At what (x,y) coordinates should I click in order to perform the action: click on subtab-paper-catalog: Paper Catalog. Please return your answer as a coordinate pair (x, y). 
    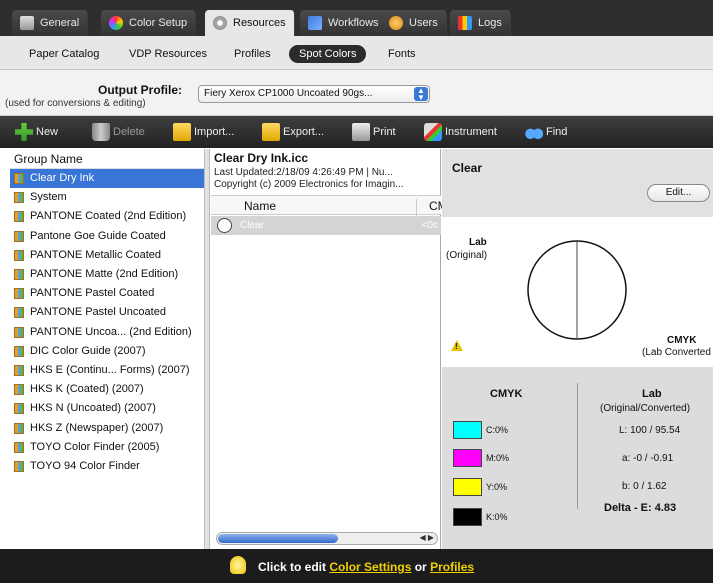
    Looking at the image, I should click on (64, 54).